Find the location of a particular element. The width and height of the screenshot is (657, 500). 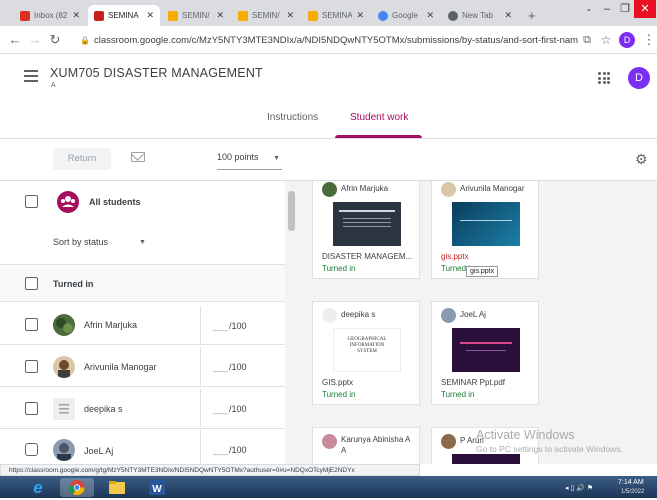

tab-title: Google is located at coordinates (405, 15).